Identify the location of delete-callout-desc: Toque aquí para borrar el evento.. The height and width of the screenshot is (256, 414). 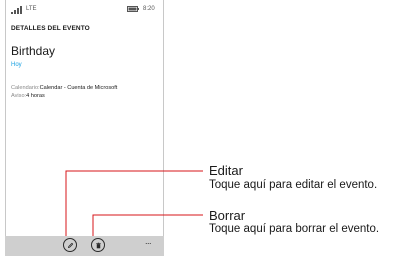
(294, 229).